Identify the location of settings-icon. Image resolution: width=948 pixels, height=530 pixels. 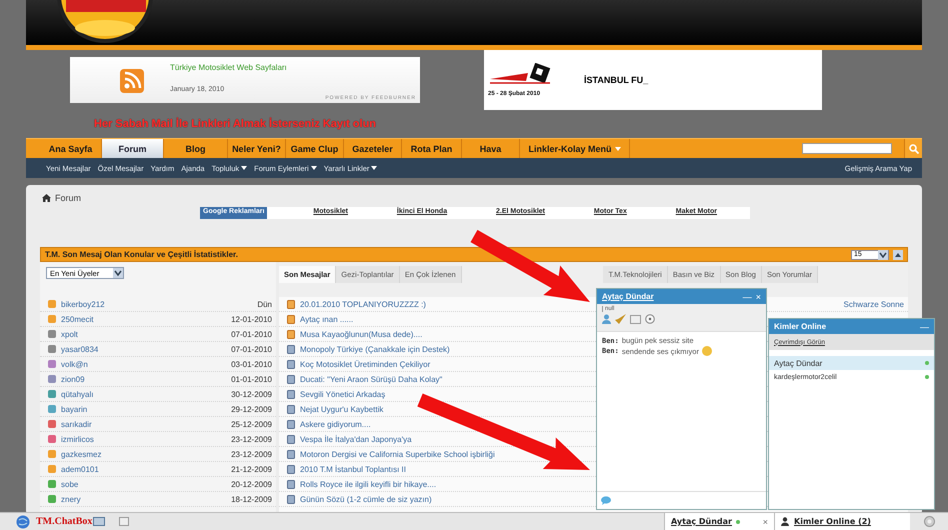
(929, 521).